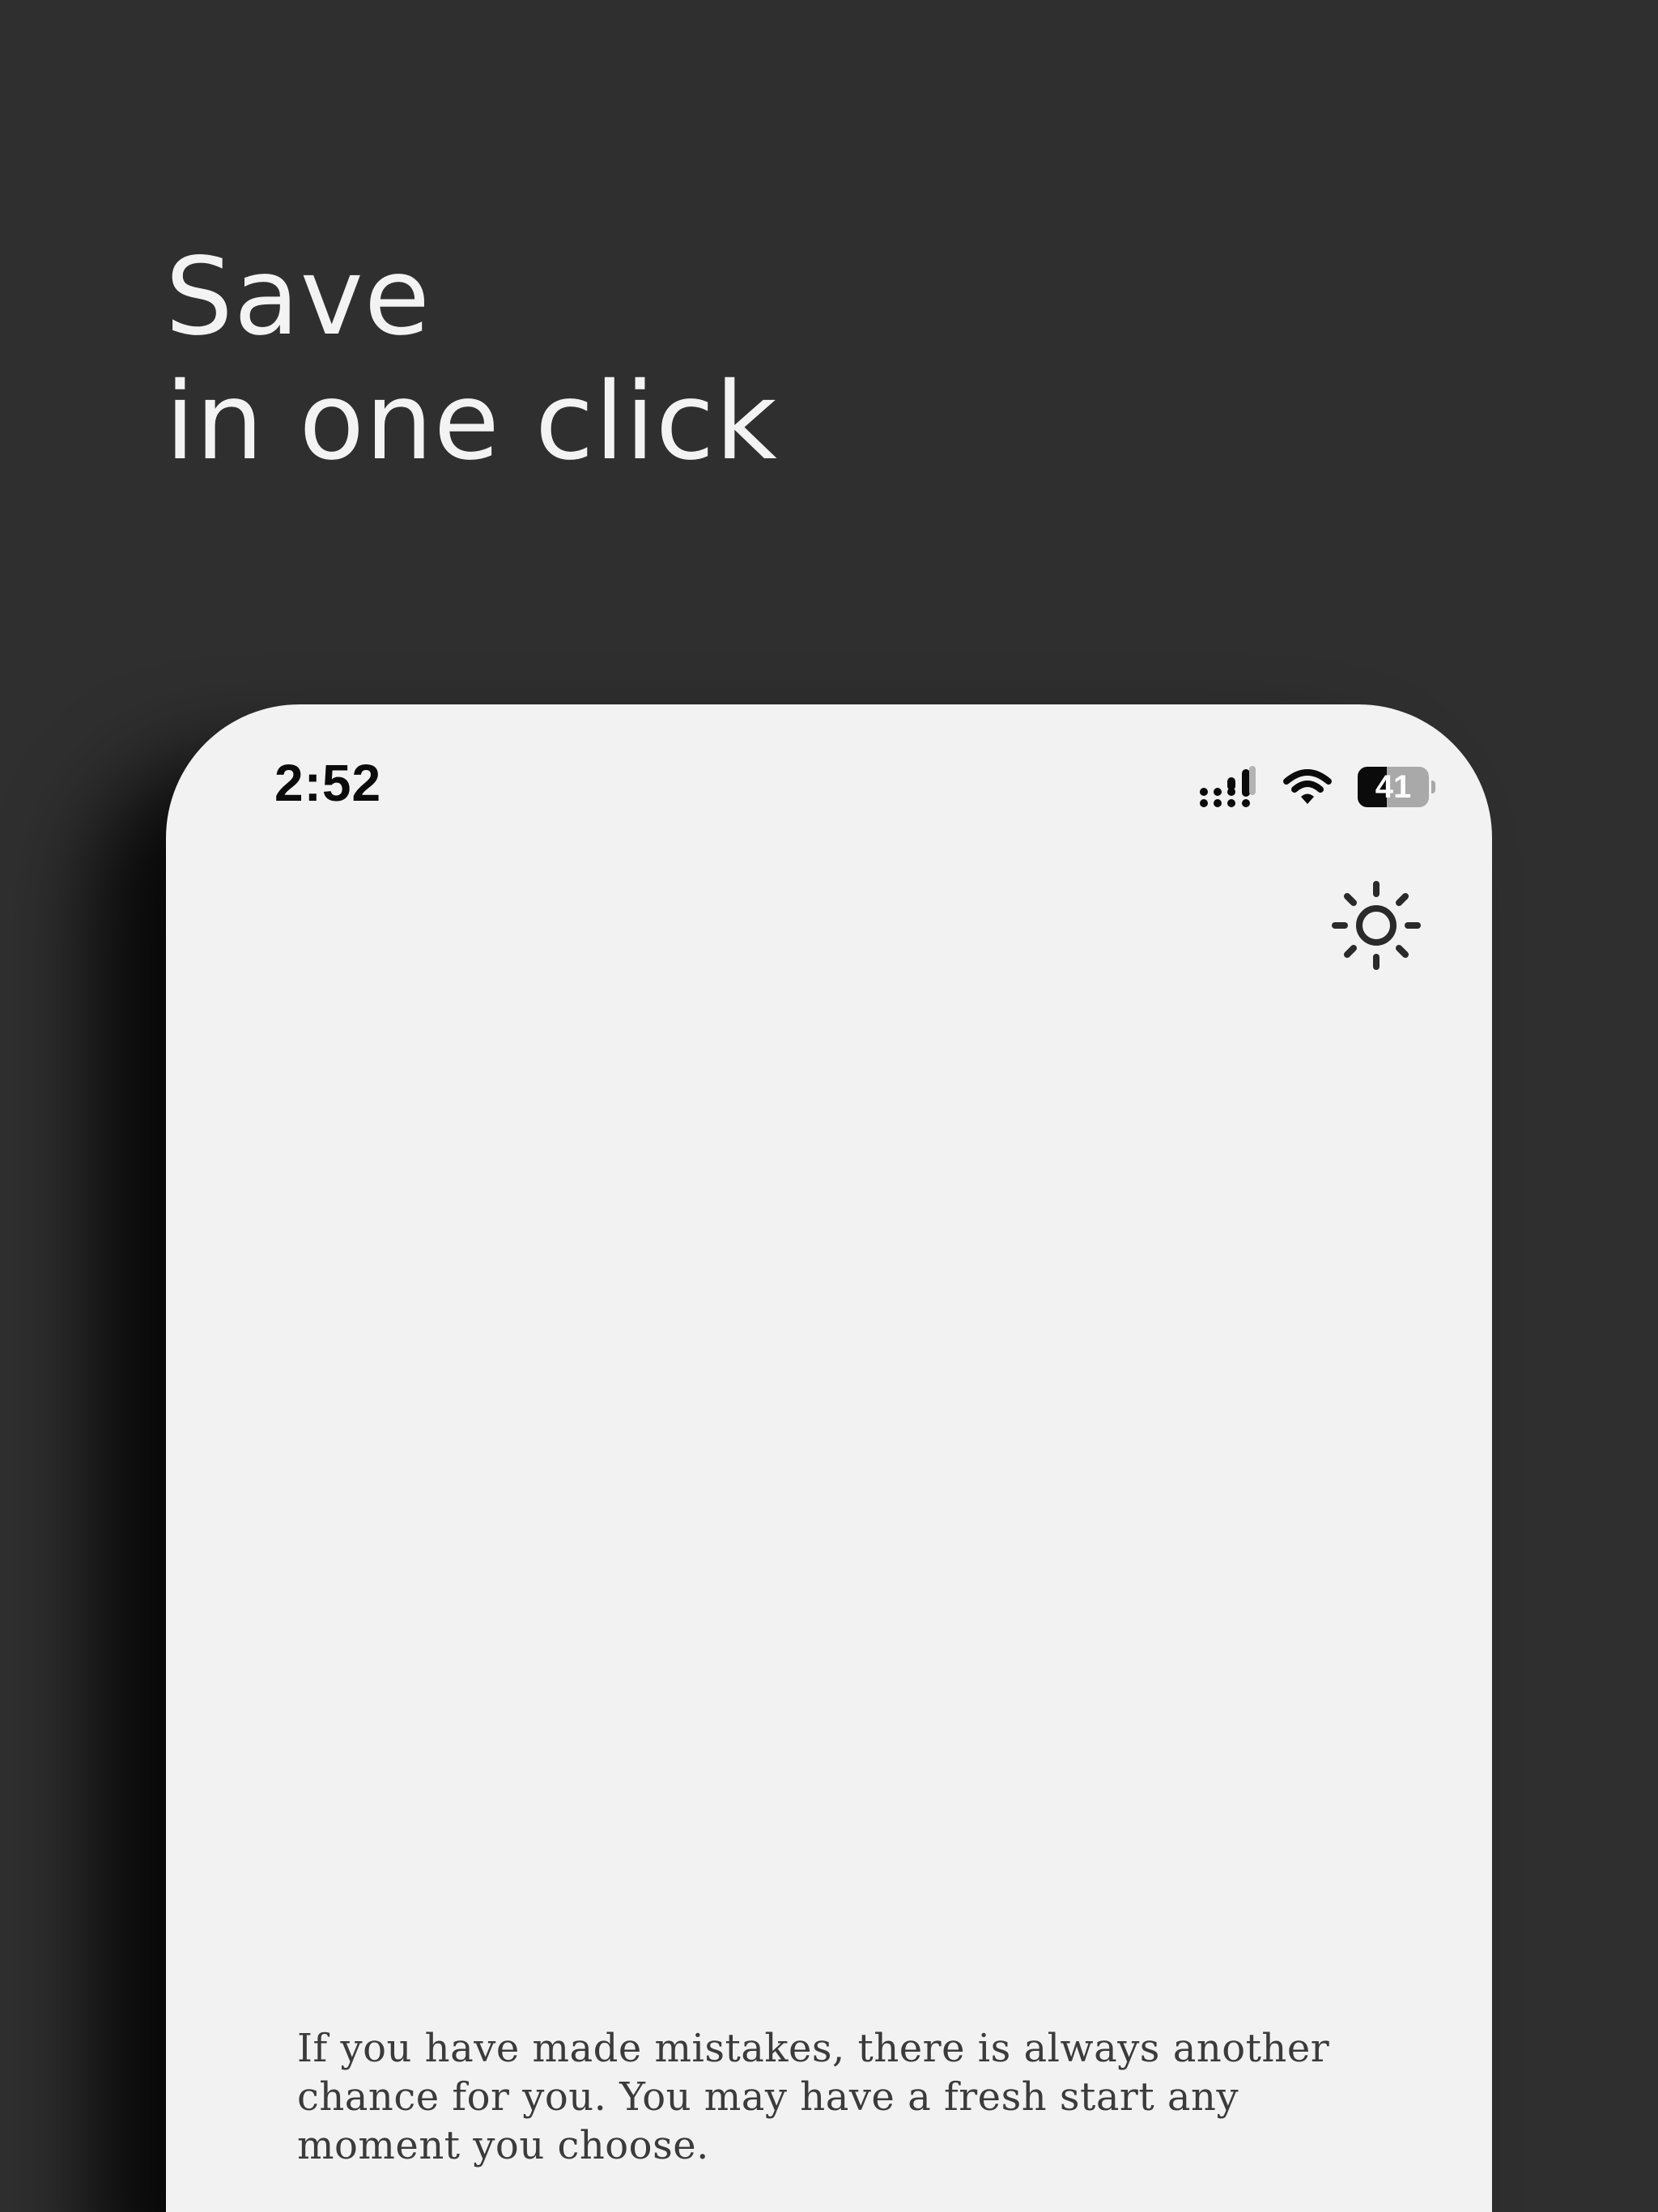  I want to click on sun-icon, so click(1376, 926).